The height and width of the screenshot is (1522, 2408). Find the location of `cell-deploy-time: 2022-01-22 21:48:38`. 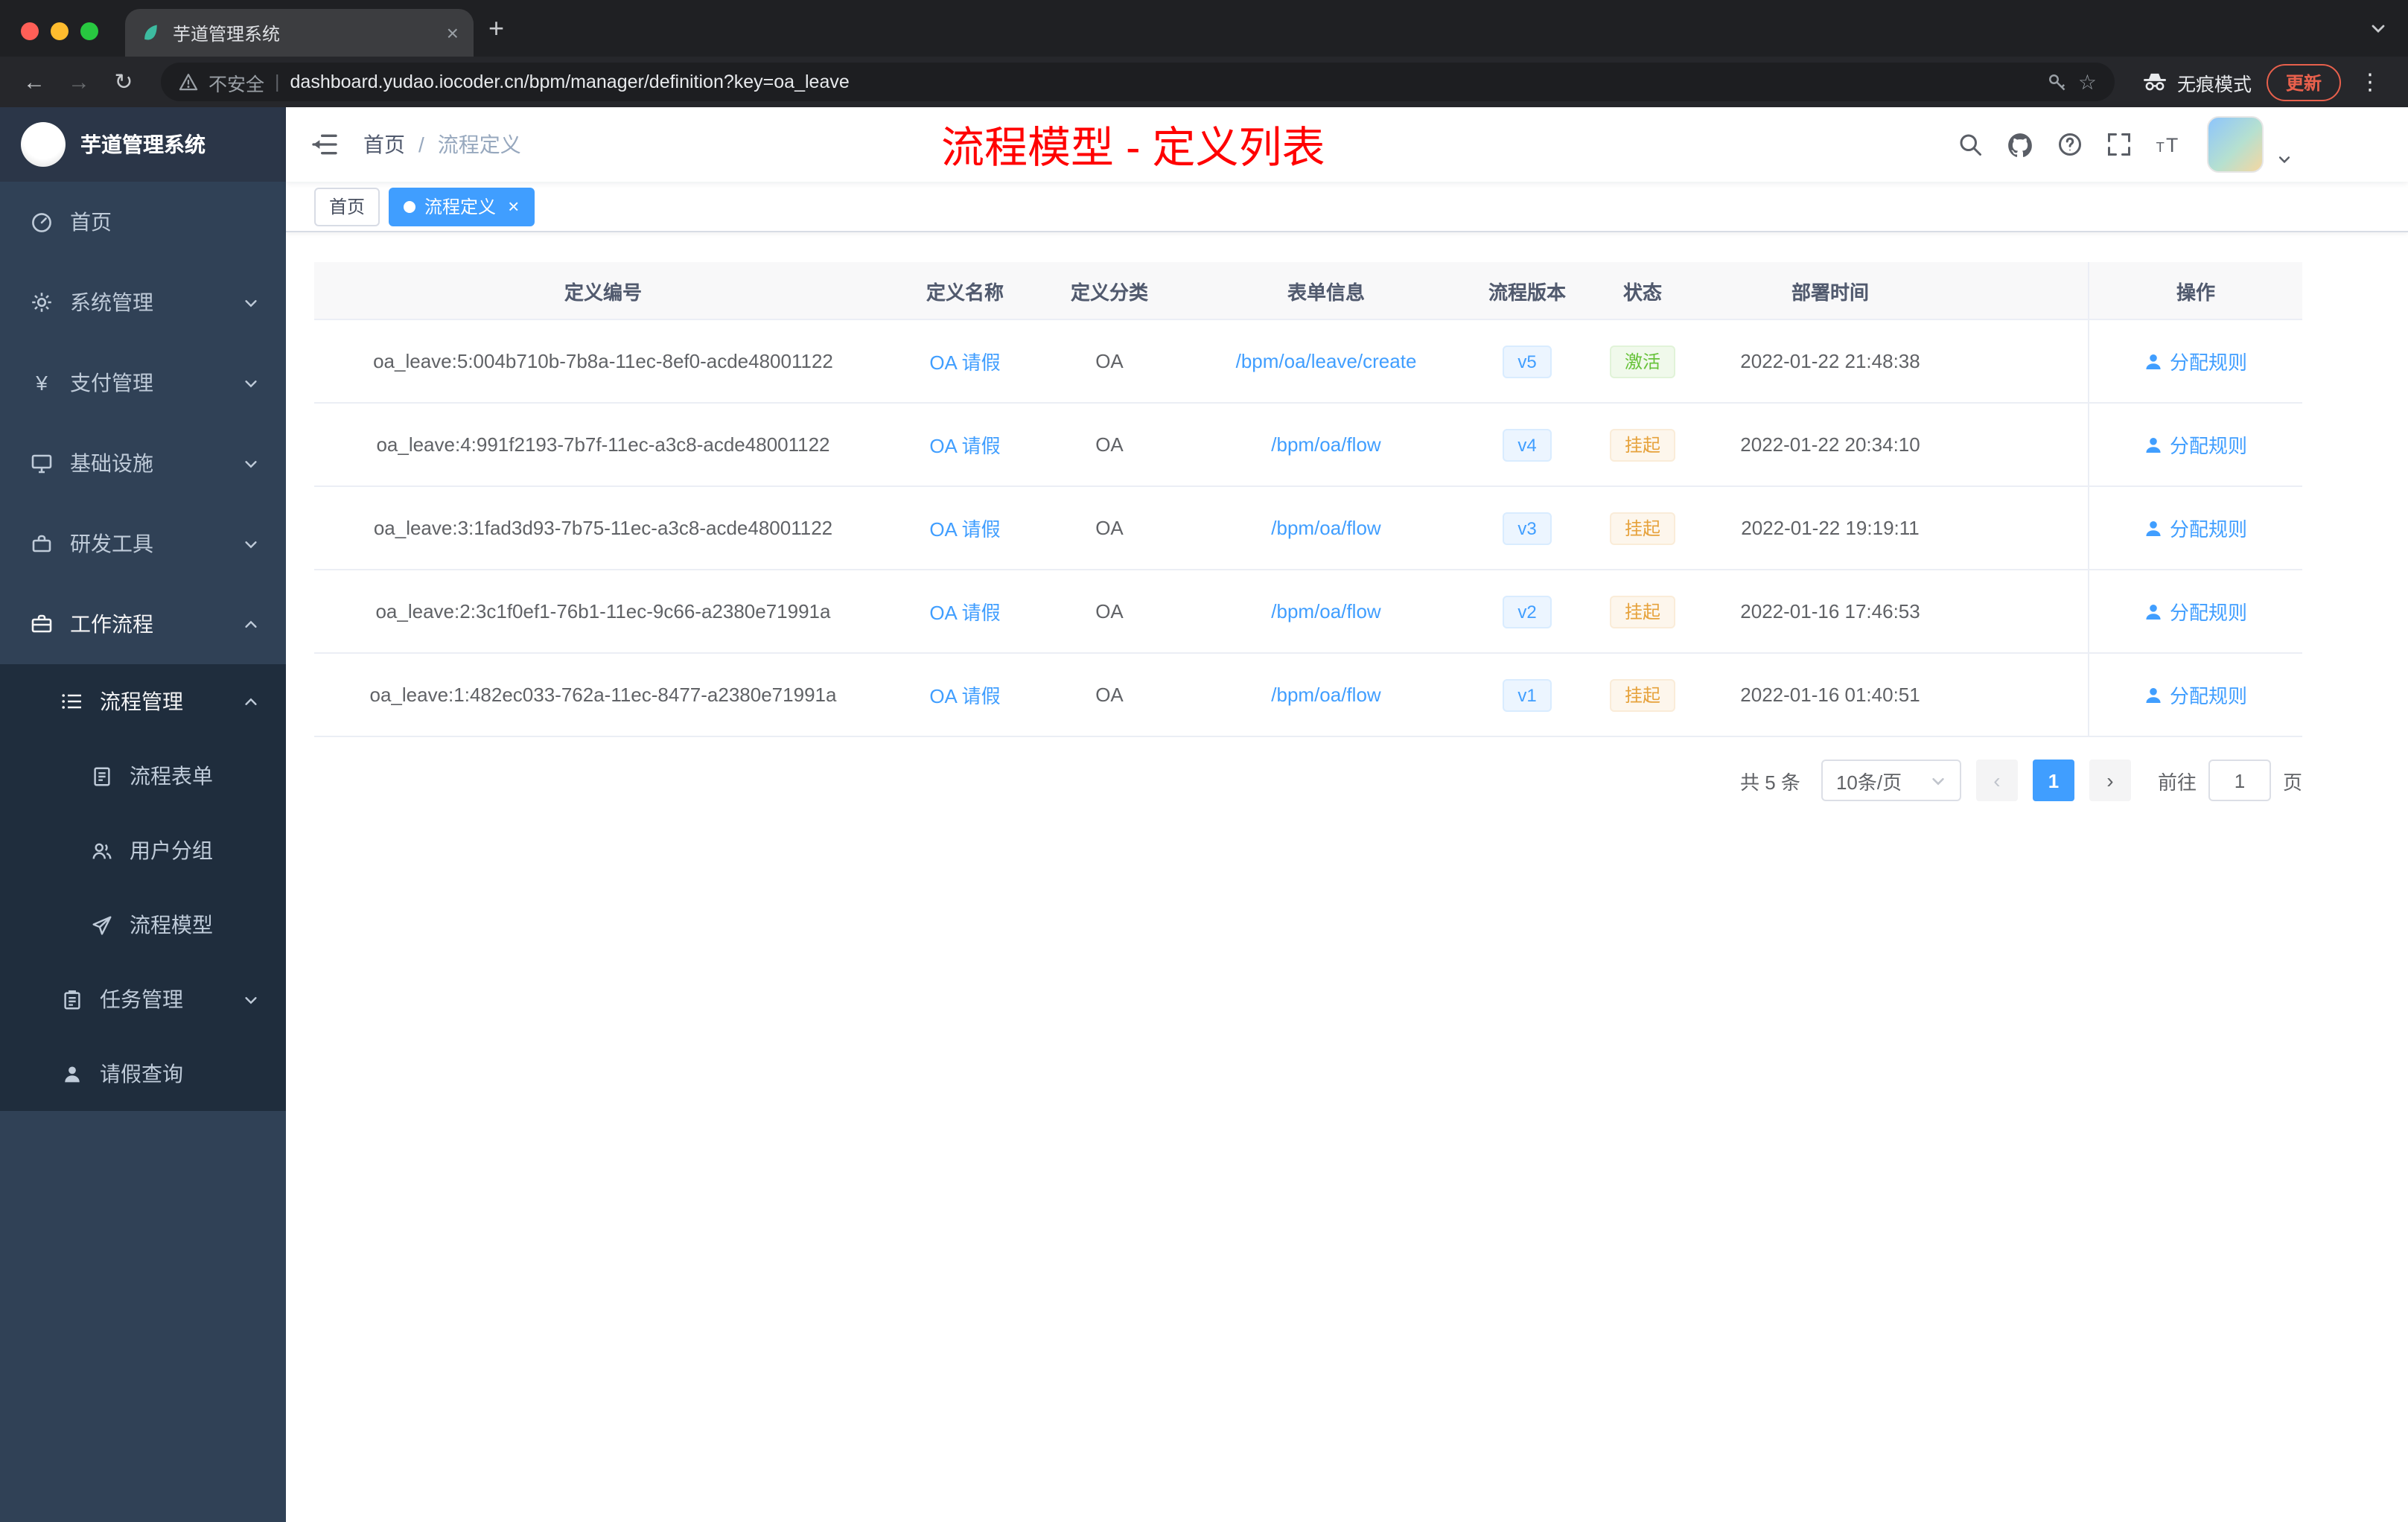

cell-deploy-time: 2022-01-22 21:48:38 is located at coordinates (1830, 361).